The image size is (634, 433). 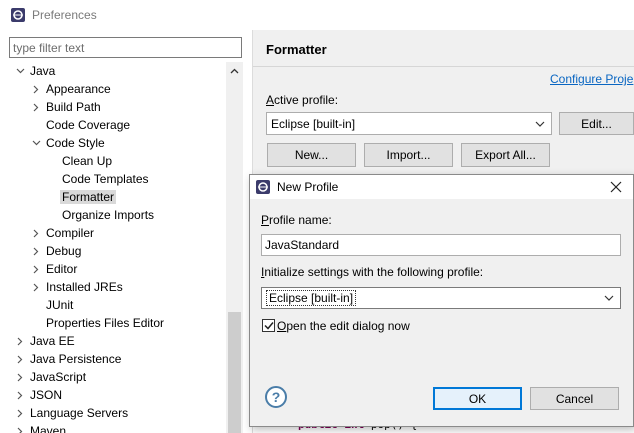 What do you see at coordinates (409, 123) in the screenshot?
I see `active-profile-select: Eclipse [built-in]` at bounding box center [409, 123].